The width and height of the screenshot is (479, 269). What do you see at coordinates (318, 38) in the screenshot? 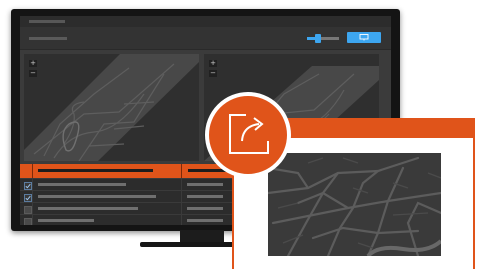
I see `slider-thumb` at bounding box center [318, 38].